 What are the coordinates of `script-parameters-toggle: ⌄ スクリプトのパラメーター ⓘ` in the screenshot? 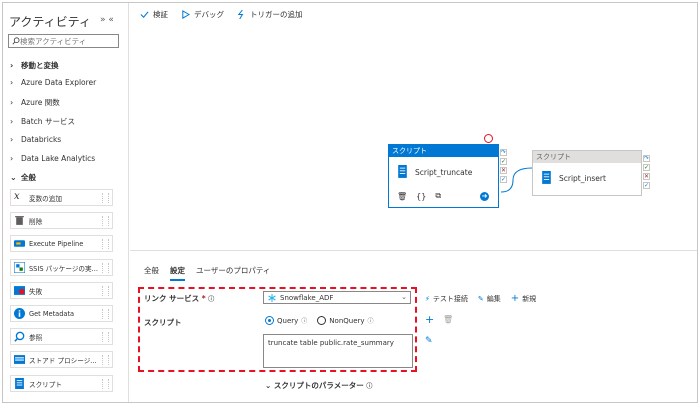 It's located at (318, 385).